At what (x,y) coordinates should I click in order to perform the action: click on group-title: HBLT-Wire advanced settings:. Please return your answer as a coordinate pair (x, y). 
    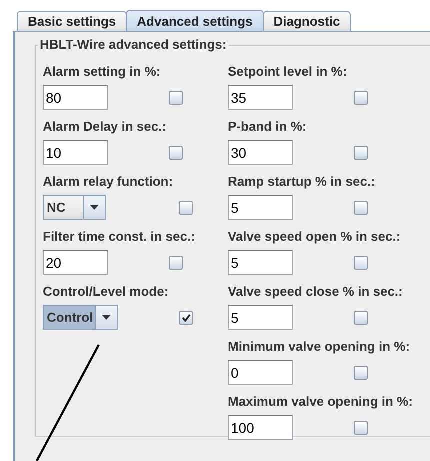
    Looking at the image, I should click on (133, 44).